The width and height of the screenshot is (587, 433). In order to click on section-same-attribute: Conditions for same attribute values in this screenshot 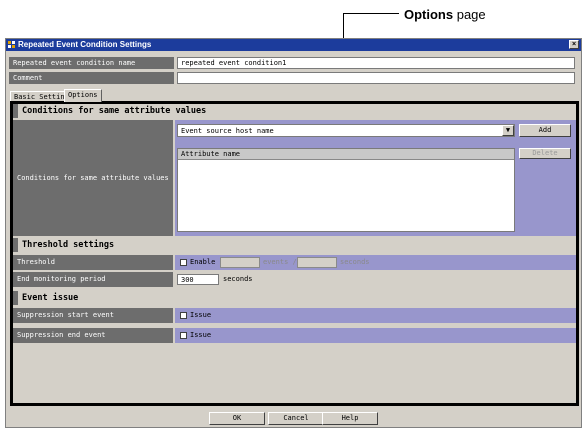, I will do `click(294, 111)`.